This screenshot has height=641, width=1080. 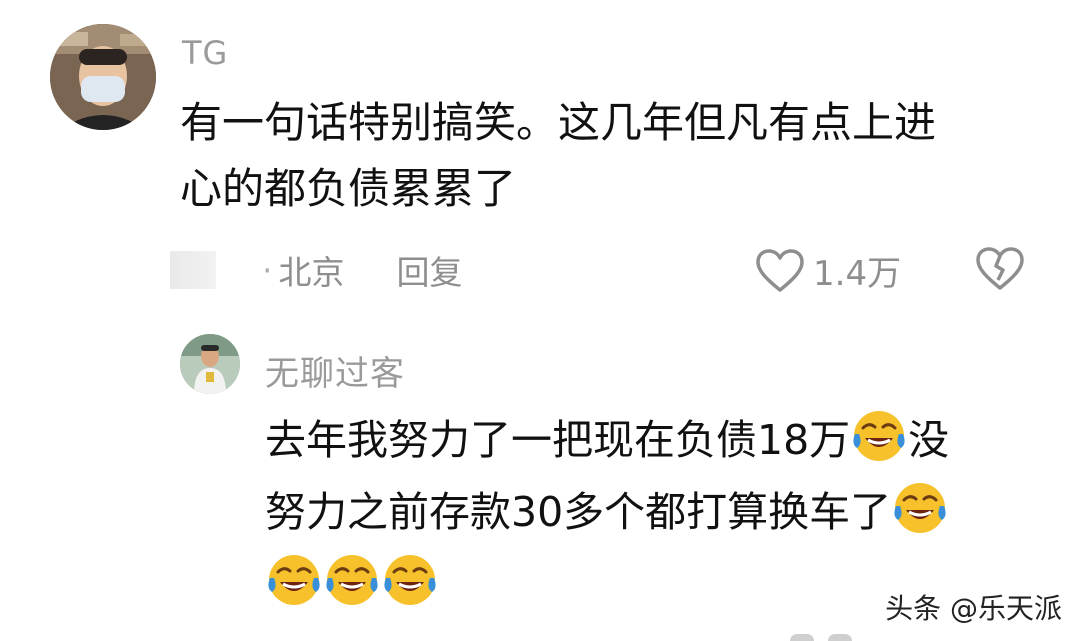 I want to click on comment-line: 心的都负债累累了, so click(x=348, y=188).